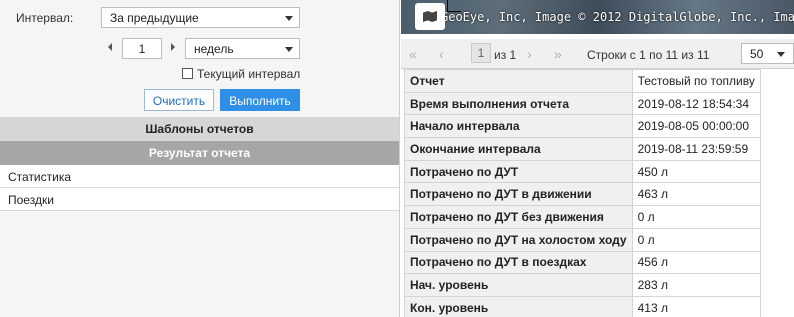 Image resolution: width=794 pixels, height=317 pixels. What do you see at coordinates (413, 54) in the screenshot?
I see `first-page-icon: «` at bounding box center [413, 54].